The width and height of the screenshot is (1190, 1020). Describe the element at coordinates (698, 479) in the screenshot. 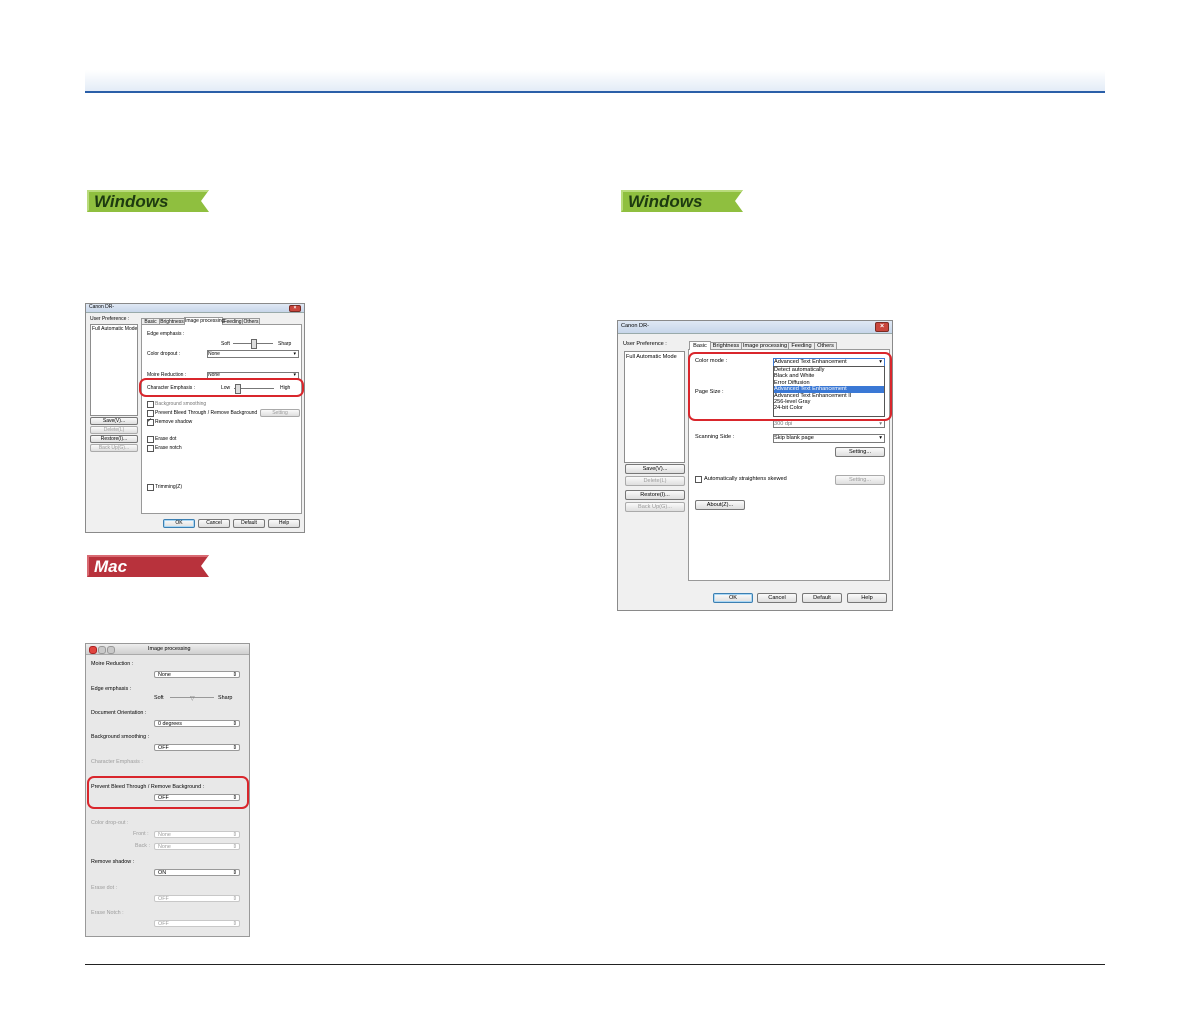

I see `auto-straighten-checkbox` at that location.